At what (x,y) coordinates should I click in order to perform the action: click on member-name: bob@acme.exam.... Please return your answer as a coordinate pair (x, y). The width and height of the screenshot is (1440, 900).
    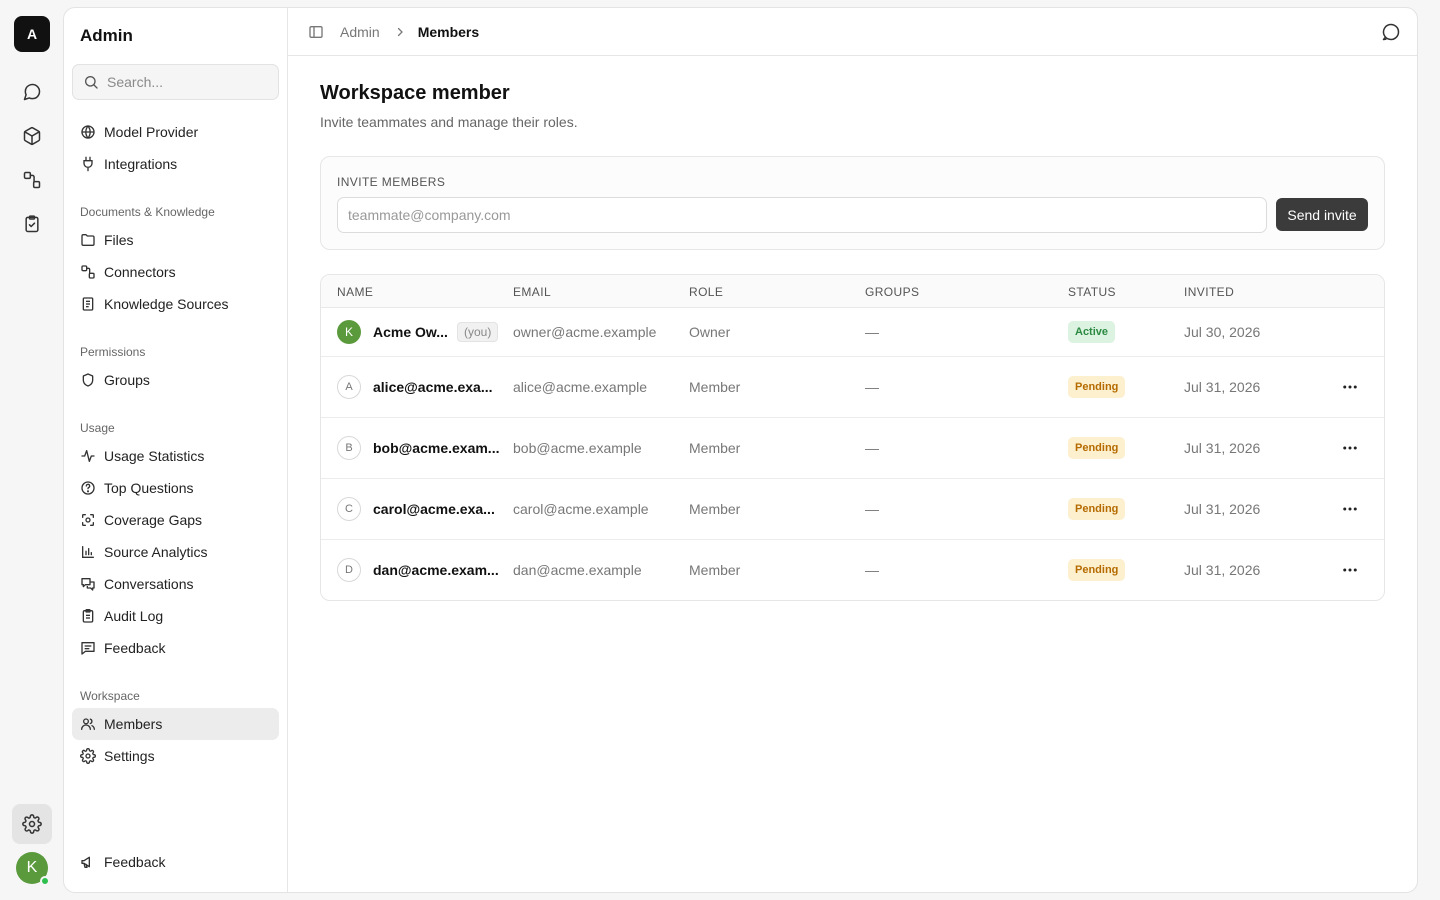
    Looking at the image, I should click on (436, 448).